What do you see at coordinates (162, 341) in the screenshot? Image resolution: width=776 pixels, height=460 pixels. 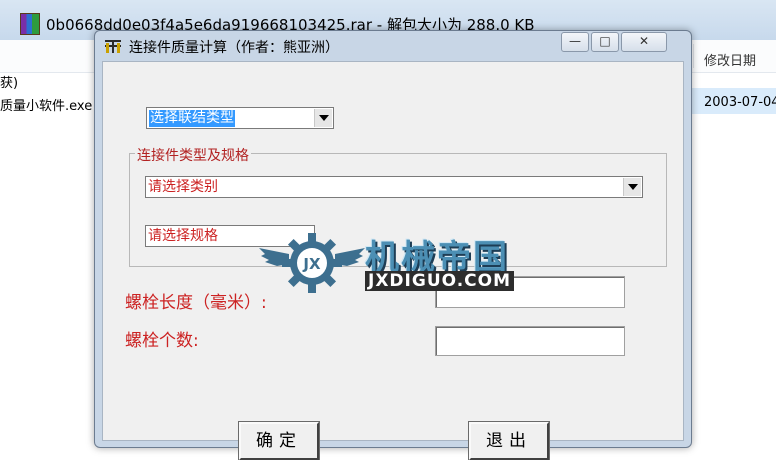 I see `bolt-count-label: 螺栓个数:` at bounding box center [162, 341].